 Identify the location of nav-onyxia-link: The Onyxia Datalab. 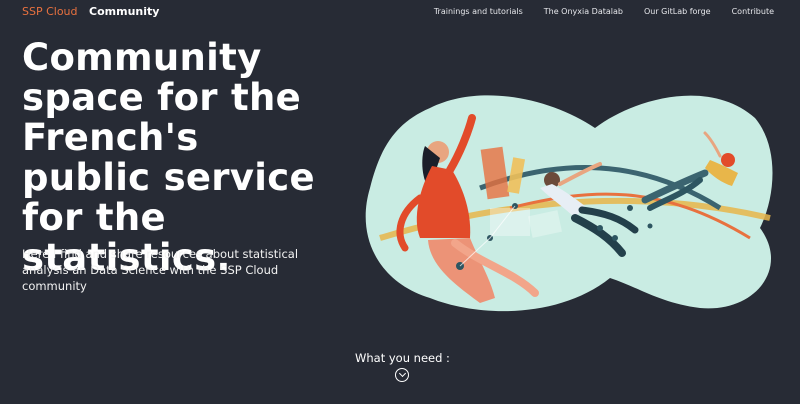
(583, 11).